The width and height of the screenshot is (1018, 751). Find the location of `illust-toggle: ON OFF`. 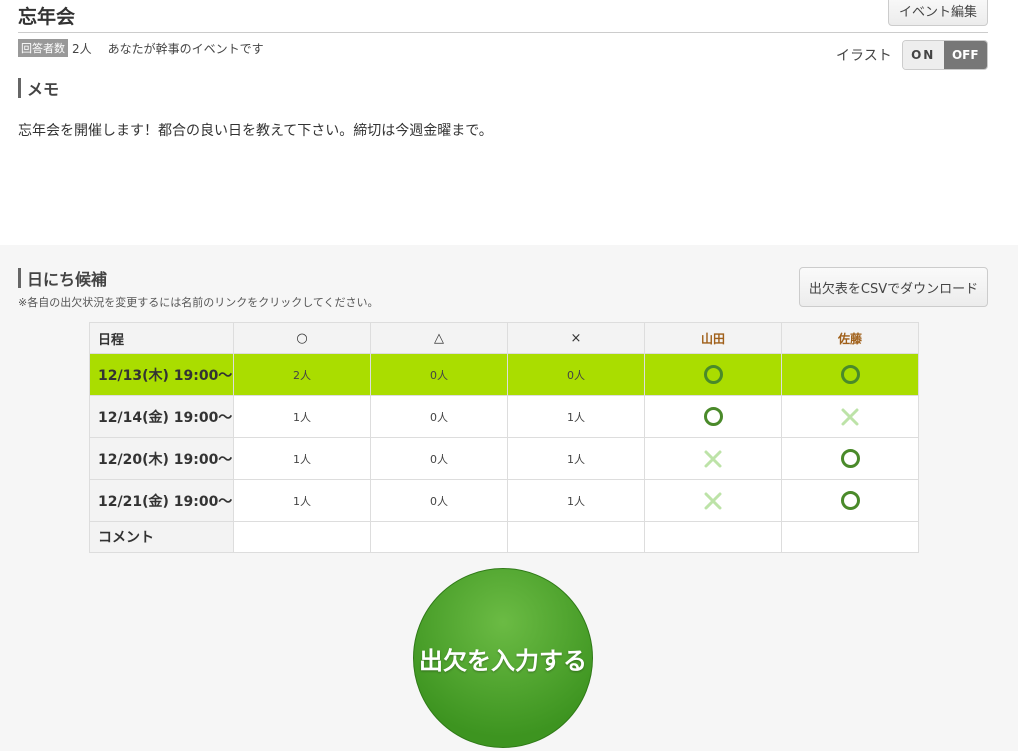

illust-toggle: ON OFF is located at coordinates (944, 55).